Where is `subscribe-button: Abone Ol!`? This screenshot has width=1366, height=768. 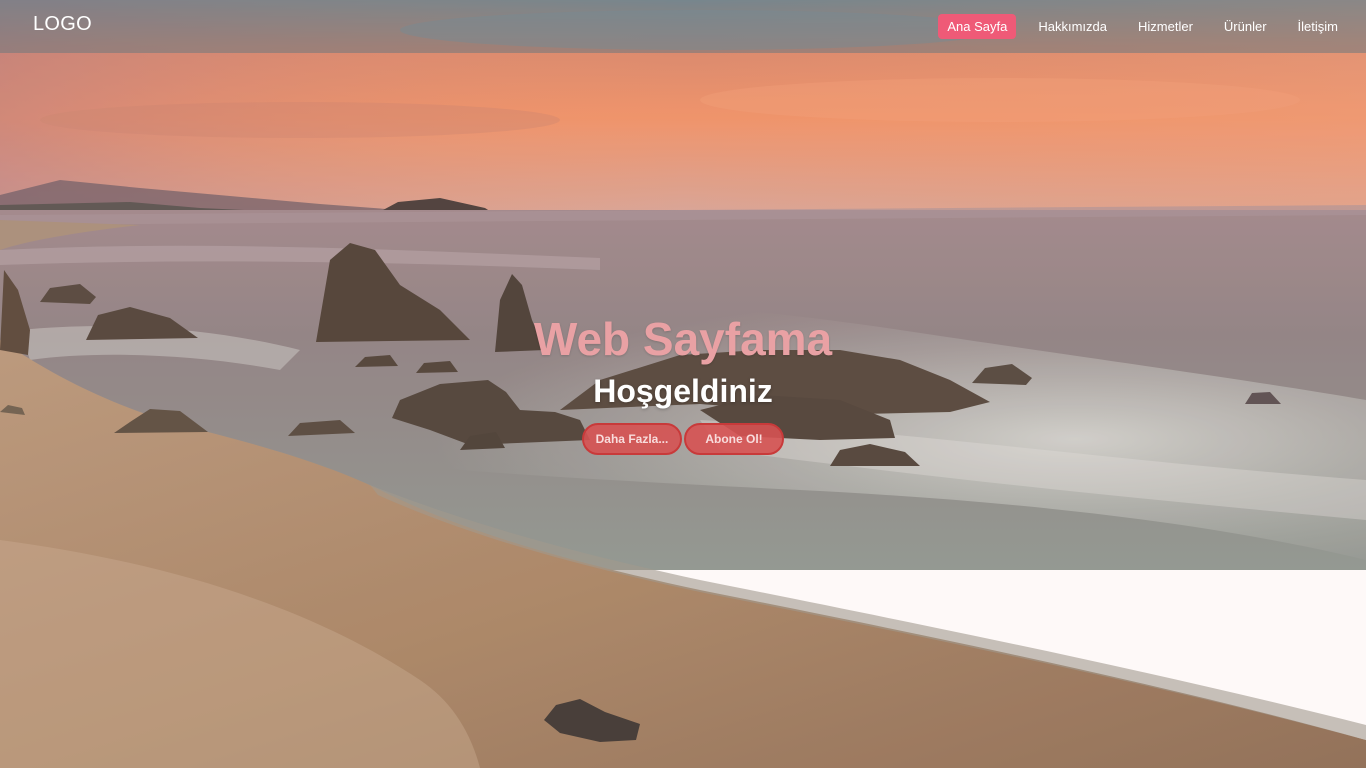
subscribe-button: Abone Ol! is located at coordinates (734, 439).